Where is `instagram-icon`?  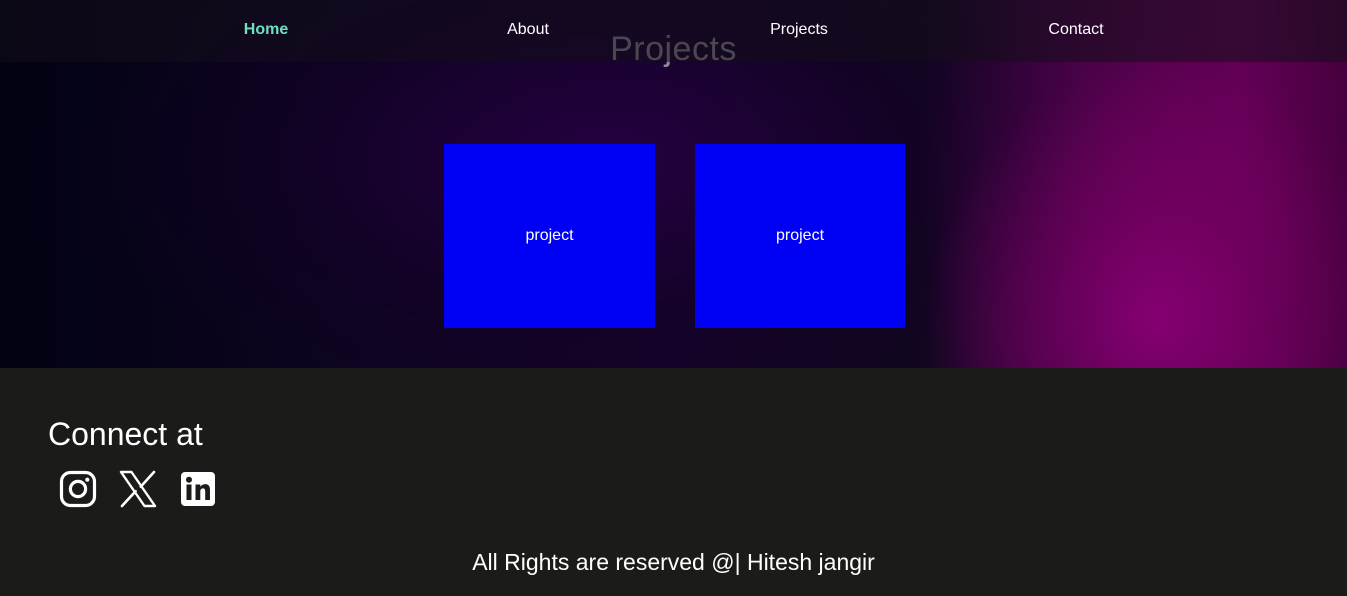 instagram-icon is located at coordinates (78, 489).